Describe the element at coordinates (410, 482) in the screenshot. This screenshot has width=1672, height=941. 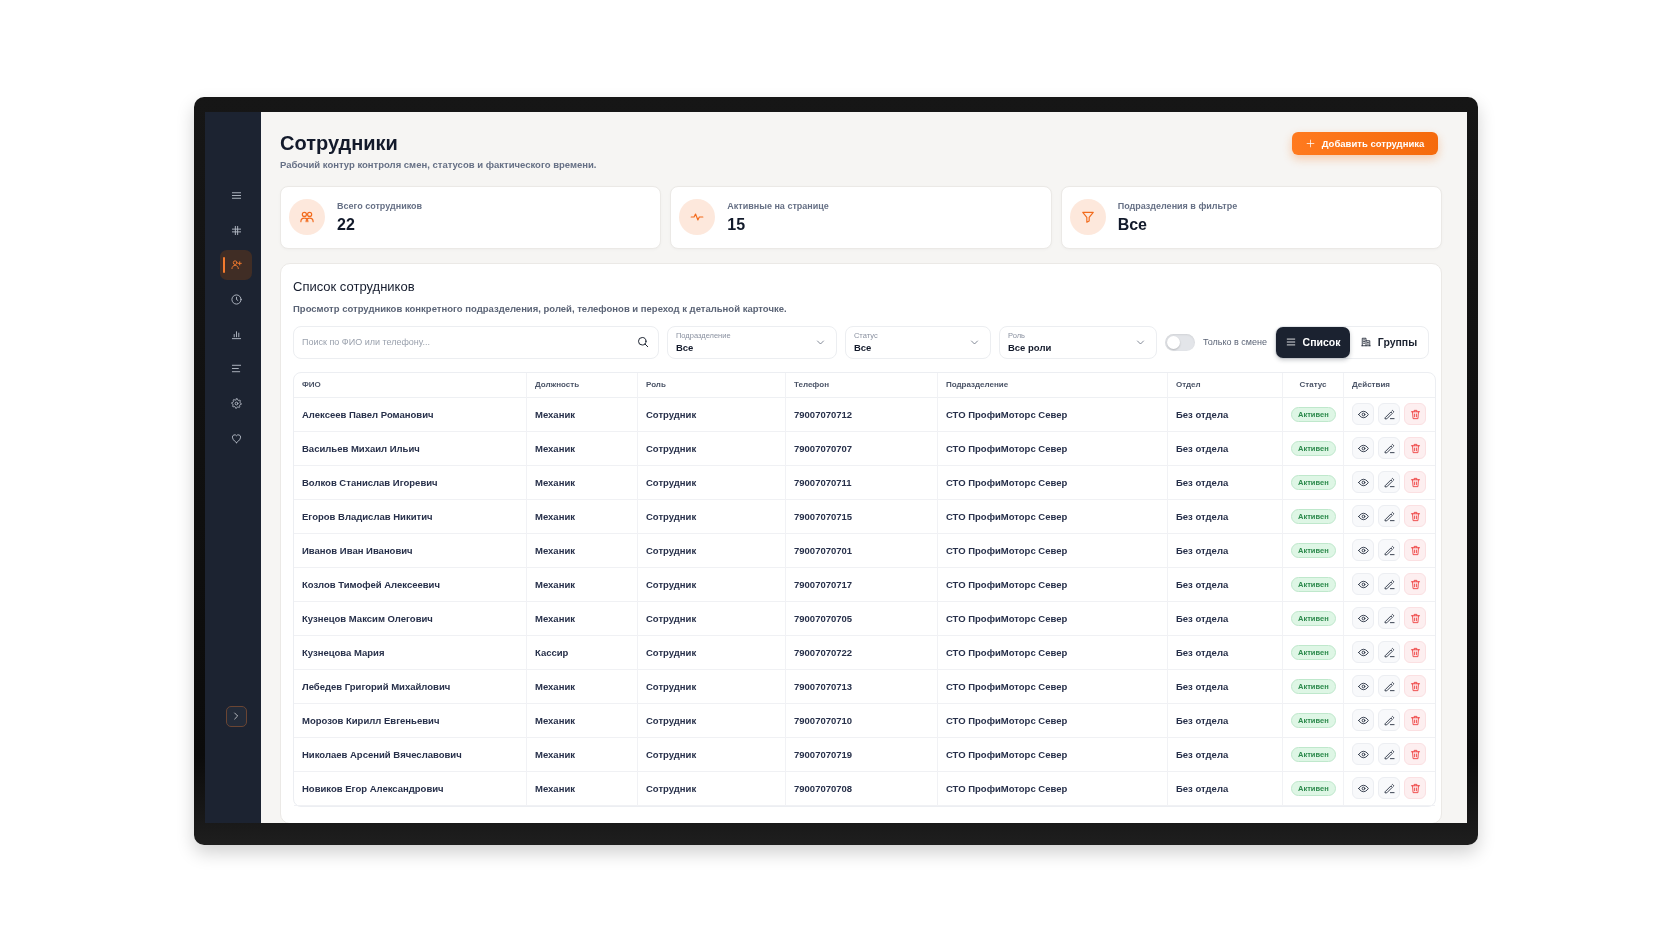
I see `table-cell: Волков Станислав Игоревич` at that location.